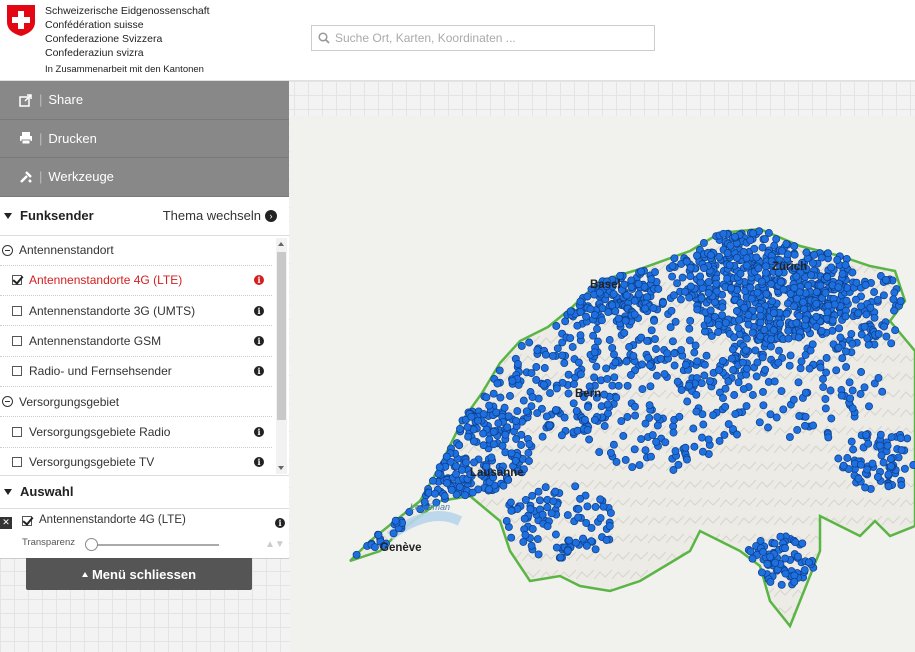 The image size is (915, 652). I want to click on info-icon: i, so click(259, 431).